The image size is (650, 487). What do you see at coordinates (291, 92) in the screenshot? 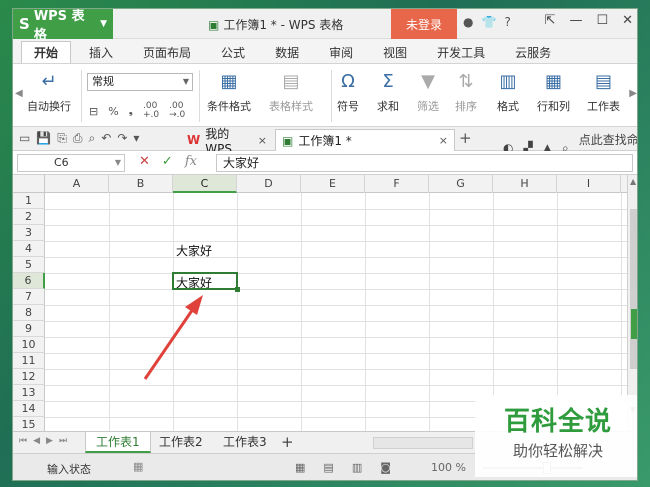
I see `table-style-button: ▤ 表格样式` at bounding box center [291, 92].